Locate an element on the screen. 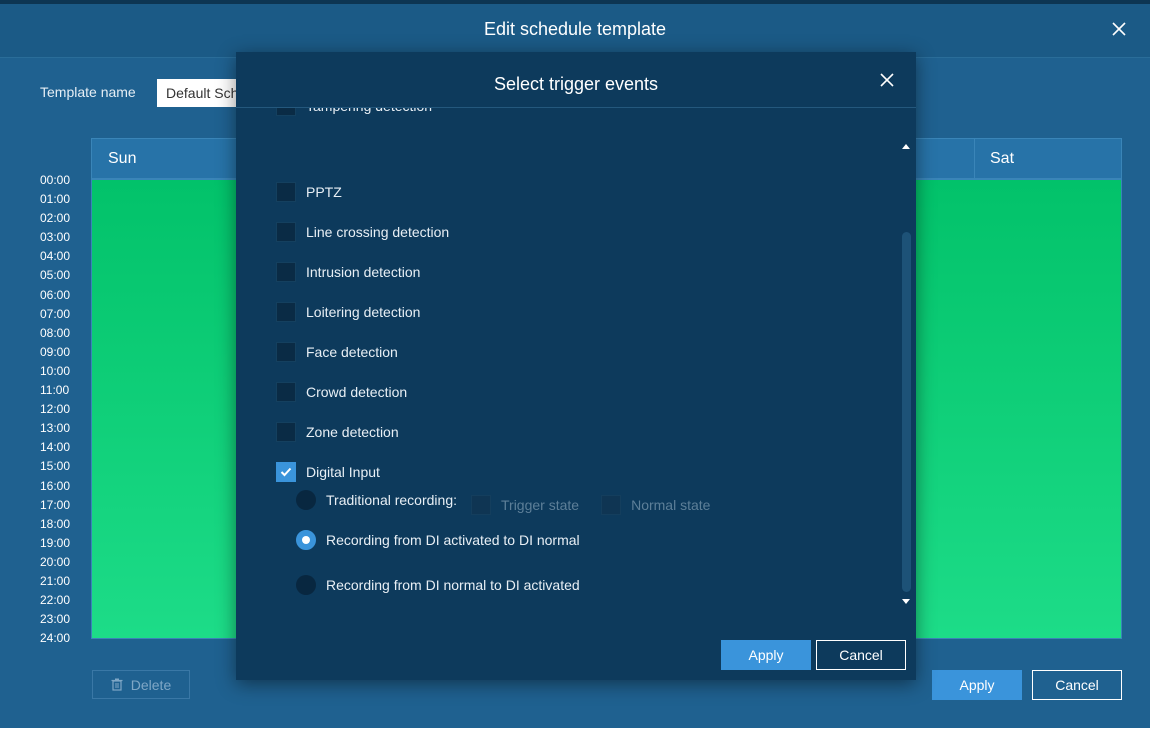  event-line-crossing-detection: Line crossing detection is located at coordinates (362, 232).